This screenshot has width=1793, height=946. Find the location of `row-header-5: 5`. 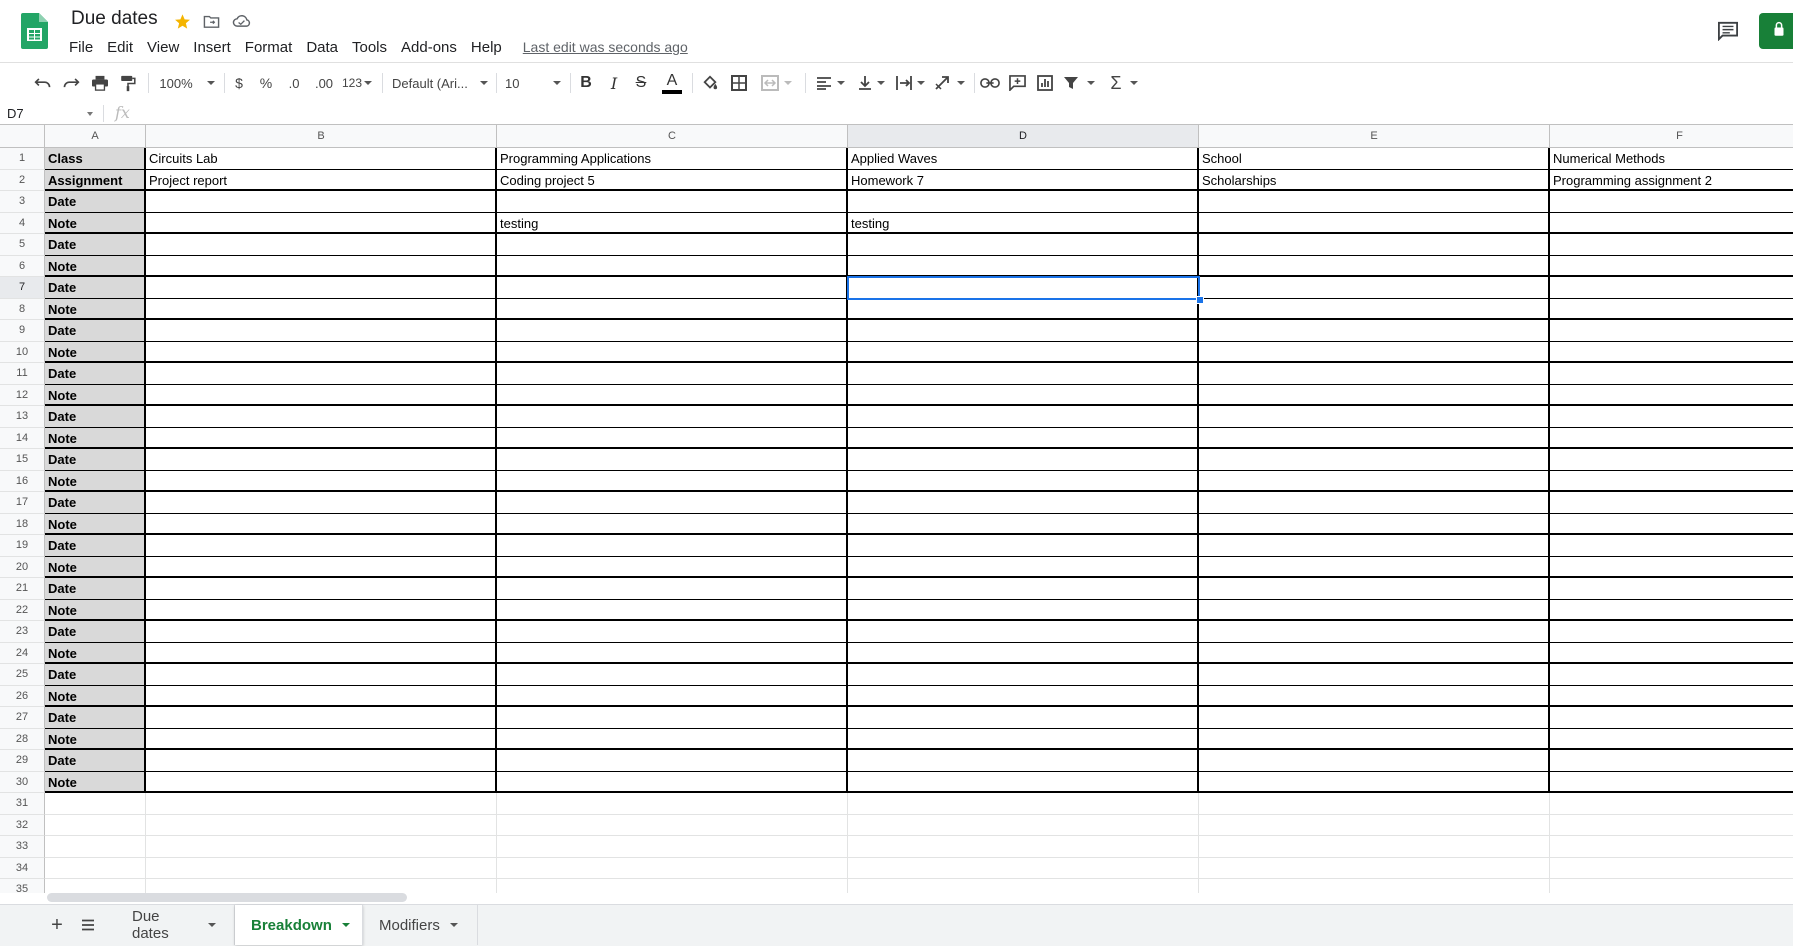

row-header-5: 5 is located at coordinates (22, 245).